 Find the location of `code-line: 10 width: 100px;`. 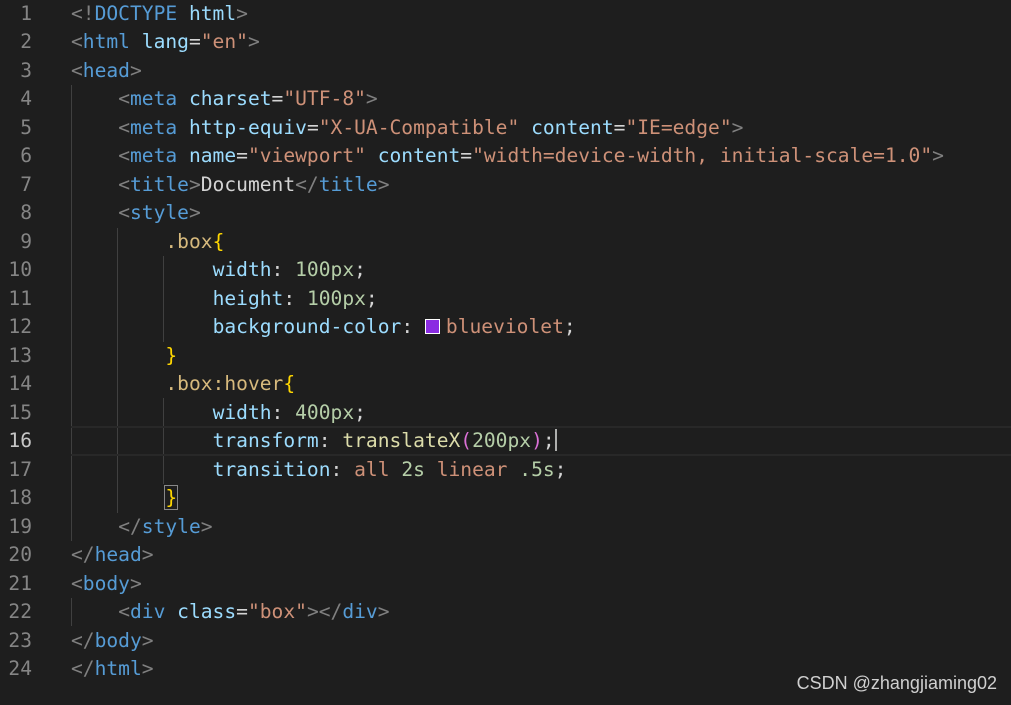

code-line: 10 width: 100px; is located at coordinates (505, 270).